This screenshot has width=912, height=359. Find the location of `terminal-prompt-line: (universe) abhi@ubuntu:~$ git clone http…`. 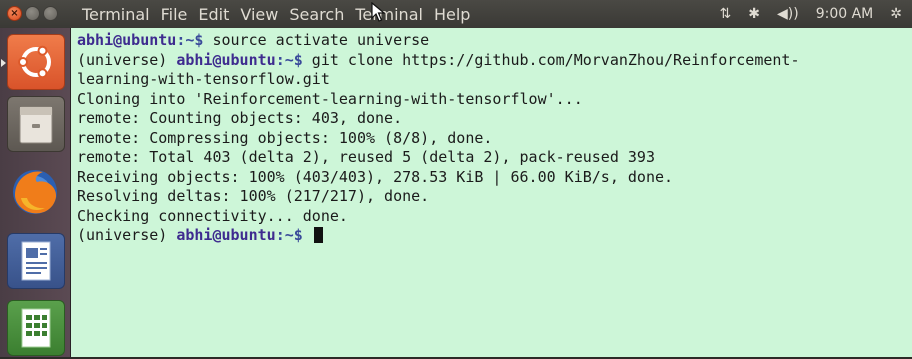

terminal-prompt-line: (universe) abhi@ubuntu:~$ git clone http… is located at coordinates (438, 60).